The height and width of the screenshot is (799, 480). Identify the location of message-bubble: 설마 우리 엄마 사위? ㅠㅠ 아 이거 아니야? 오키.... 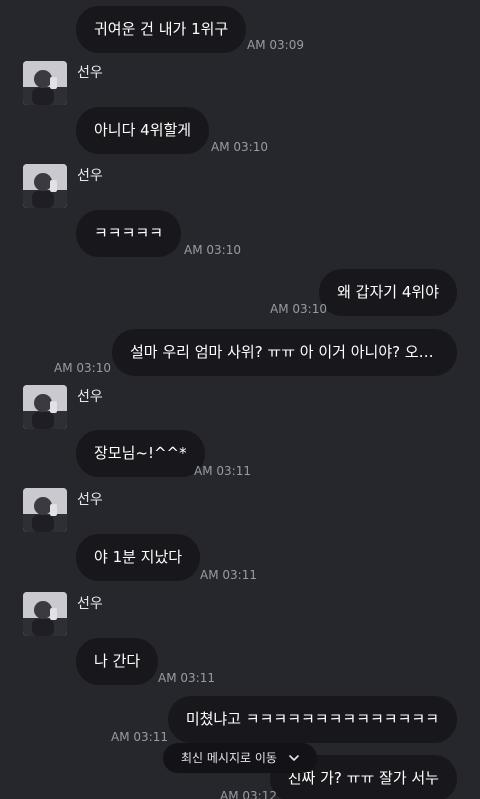
(284, 352).